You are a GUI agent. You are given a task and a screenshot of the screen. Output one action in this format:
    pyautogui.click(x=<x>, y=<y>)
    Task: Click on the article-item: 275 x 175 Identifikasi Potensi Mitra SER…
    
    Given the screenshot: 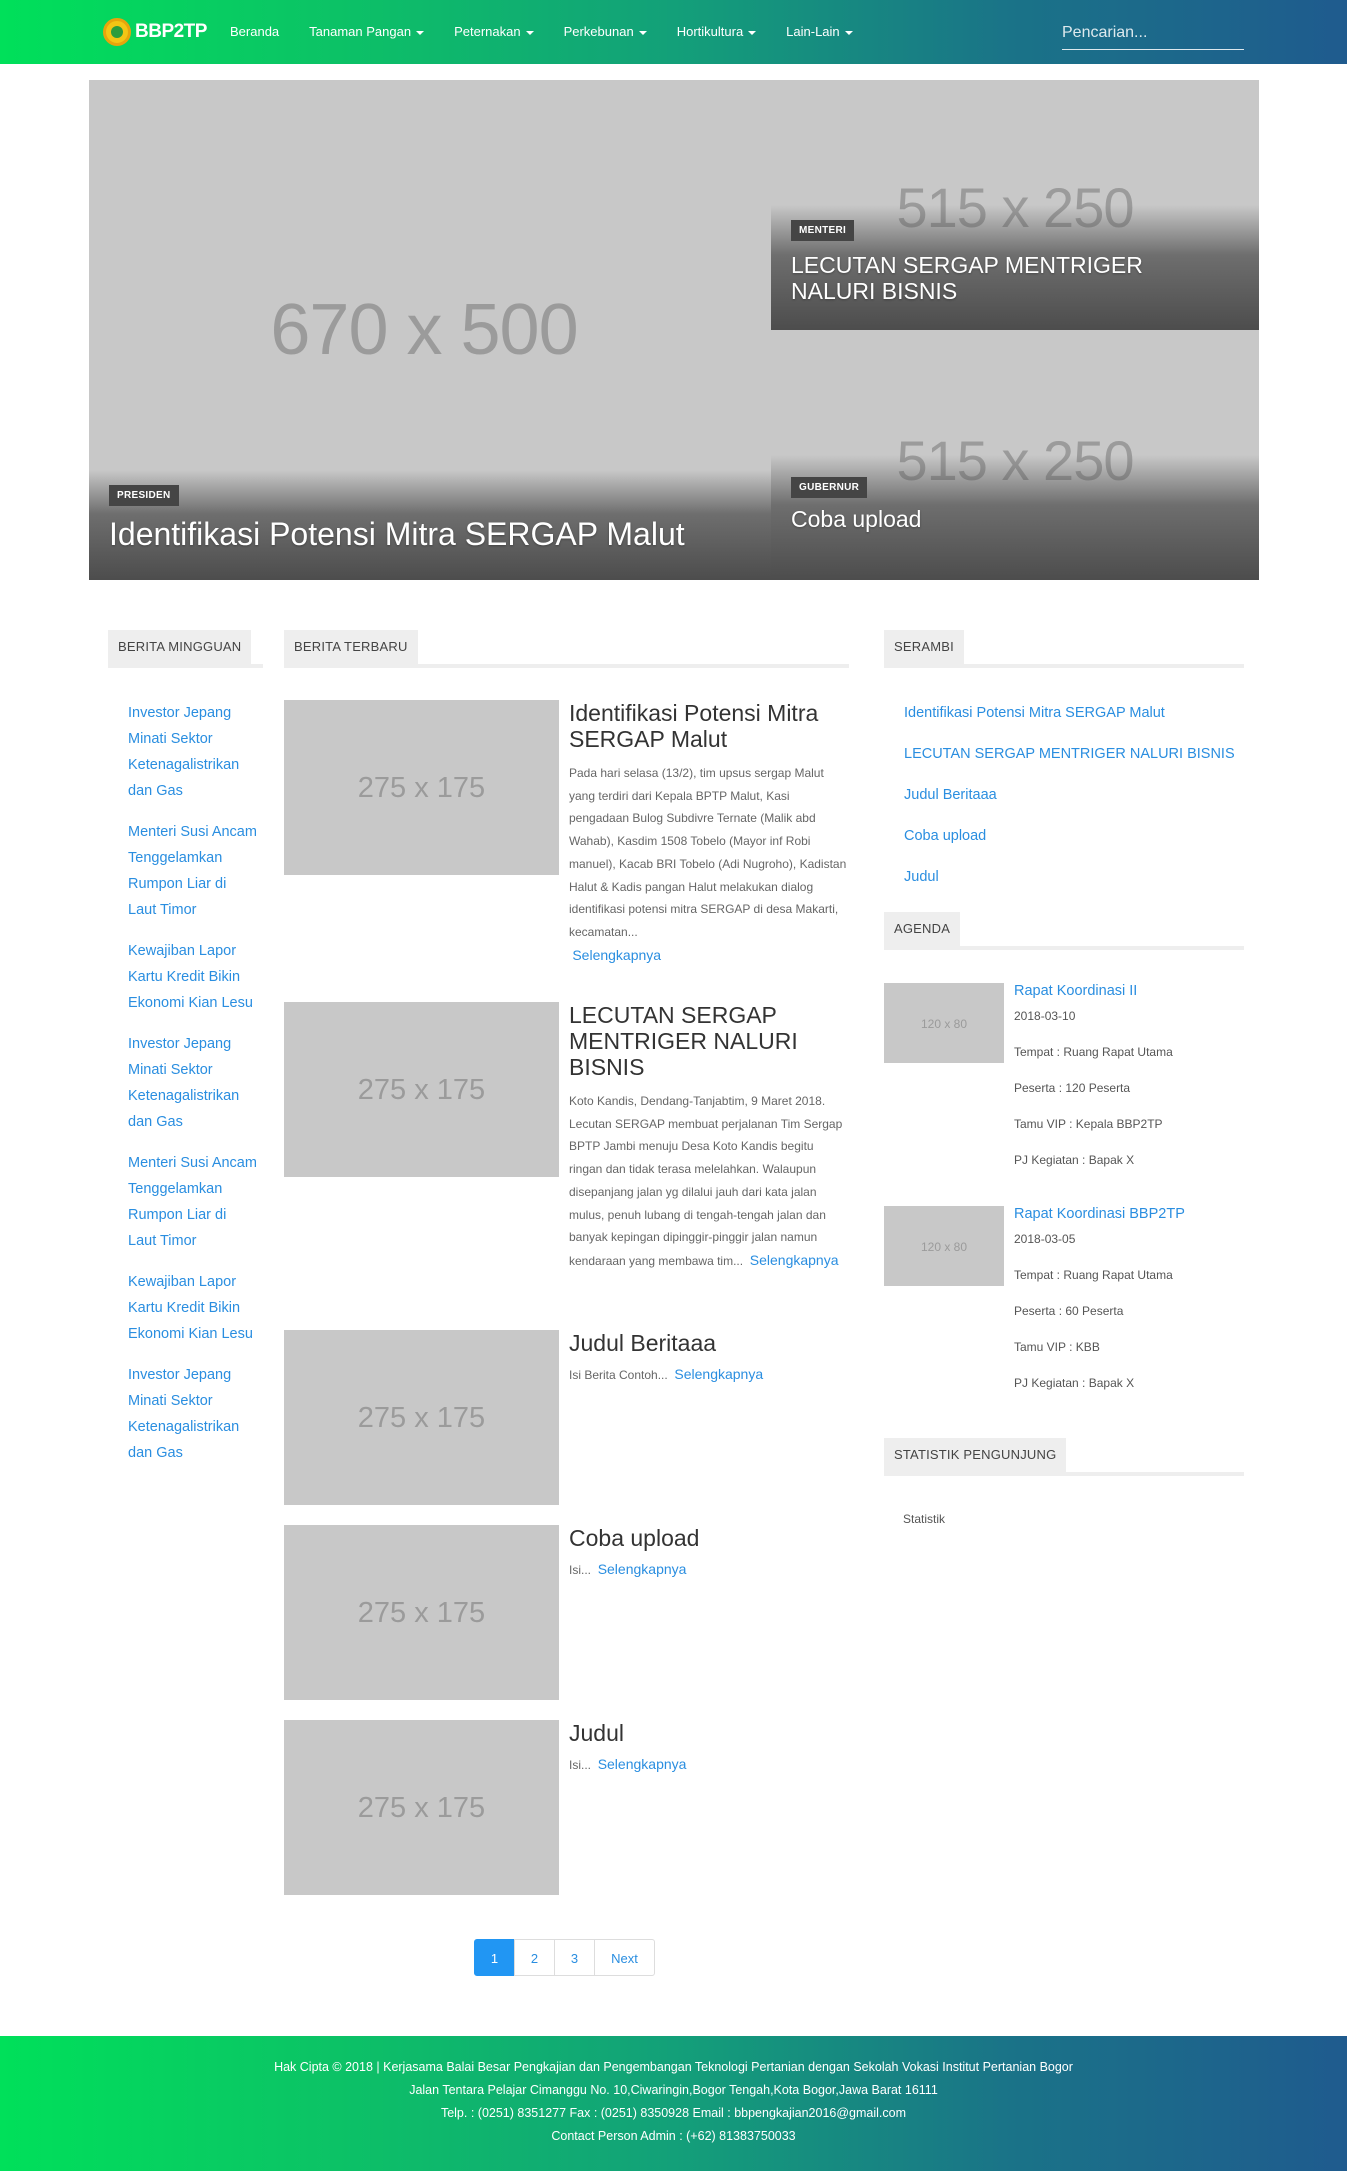 What is the action you would take?
    pyautogui.click(x=566, y=835)
    